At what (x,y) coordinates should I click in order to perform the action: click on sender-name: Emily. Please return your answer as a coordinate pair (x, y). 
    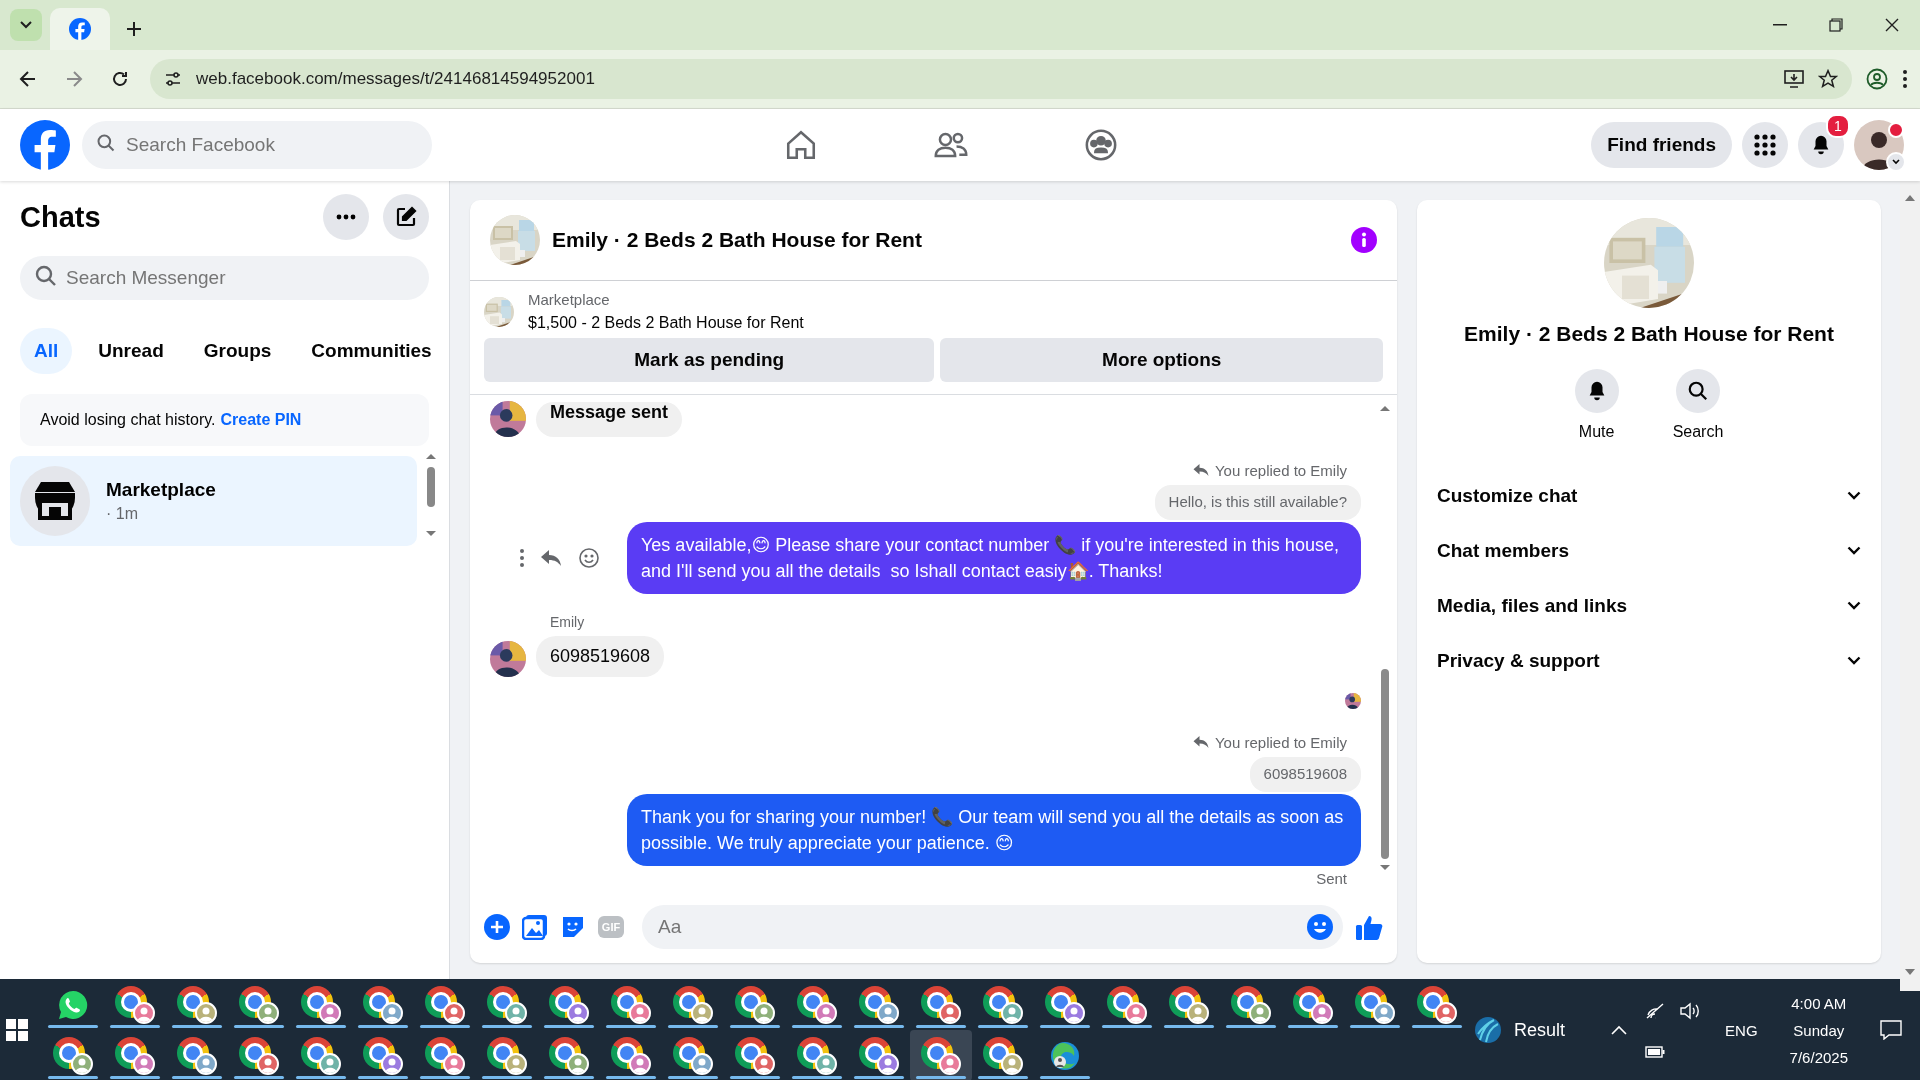
    Looking at the image, I should click on (568, 622).